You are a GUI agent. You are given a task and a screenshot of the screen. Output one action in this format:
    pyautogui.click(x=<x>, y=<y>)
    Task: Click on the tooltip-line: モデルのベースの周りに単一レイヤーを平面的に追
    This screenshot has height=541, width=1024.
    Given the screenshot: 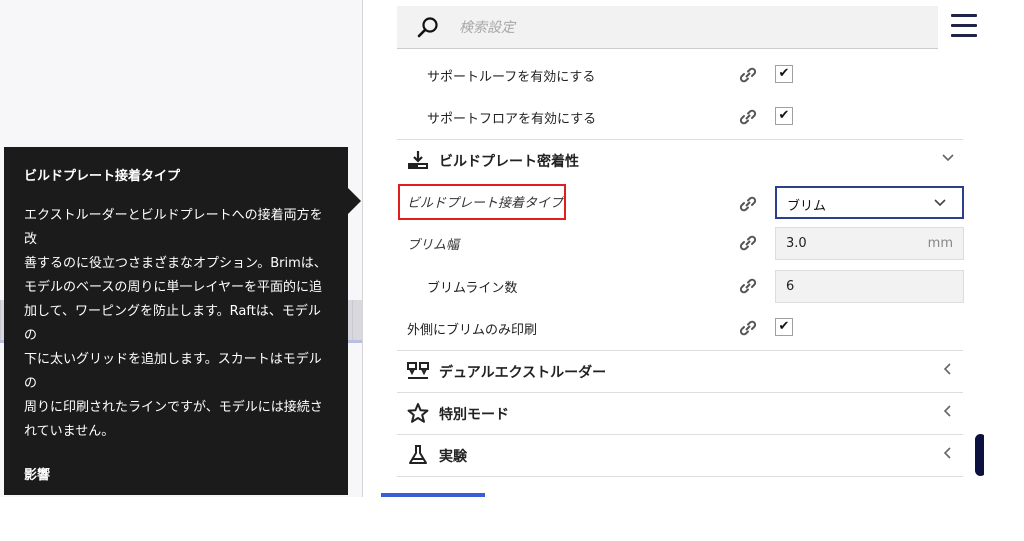 What is the action you would take?
    pyautogui.click(x=173, y=287)
    